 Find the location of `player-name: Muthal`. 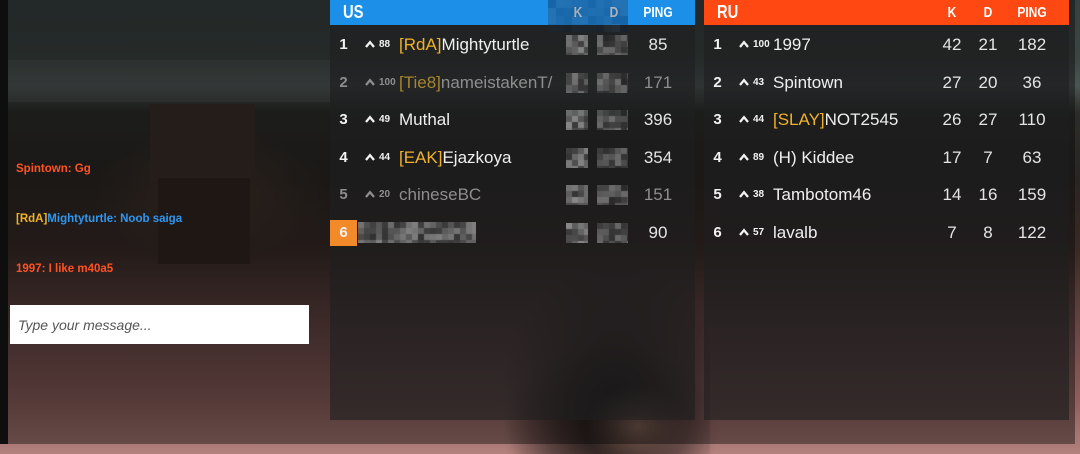

player-name: Muthal is located at coordinates (425, 120).